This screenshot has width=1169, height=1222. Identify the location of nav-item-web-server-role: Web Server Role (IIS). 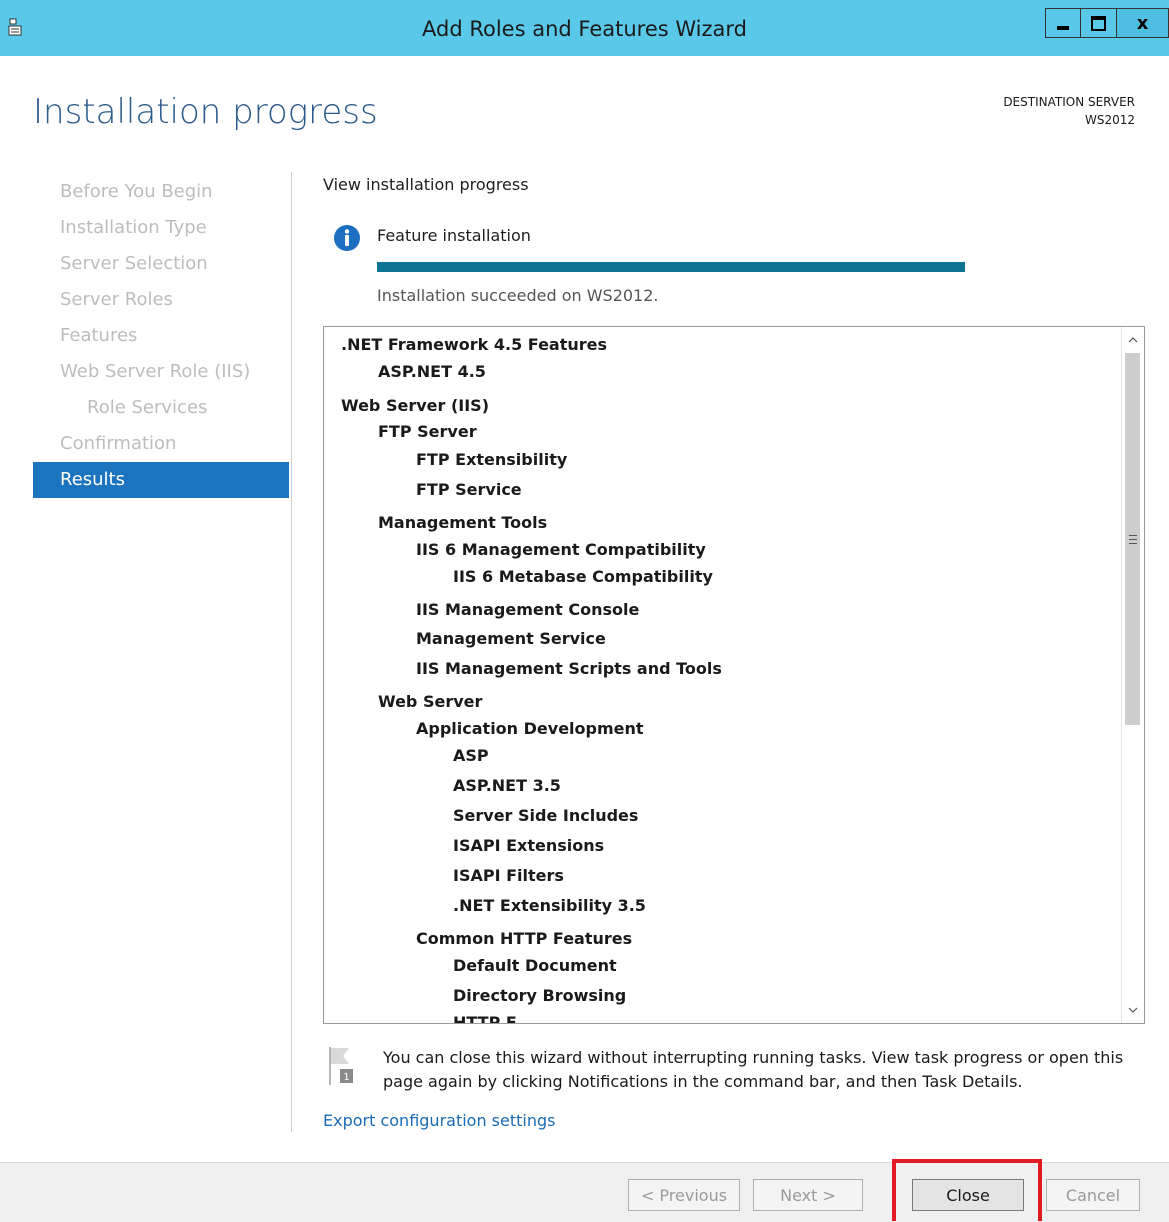
(161, 372).